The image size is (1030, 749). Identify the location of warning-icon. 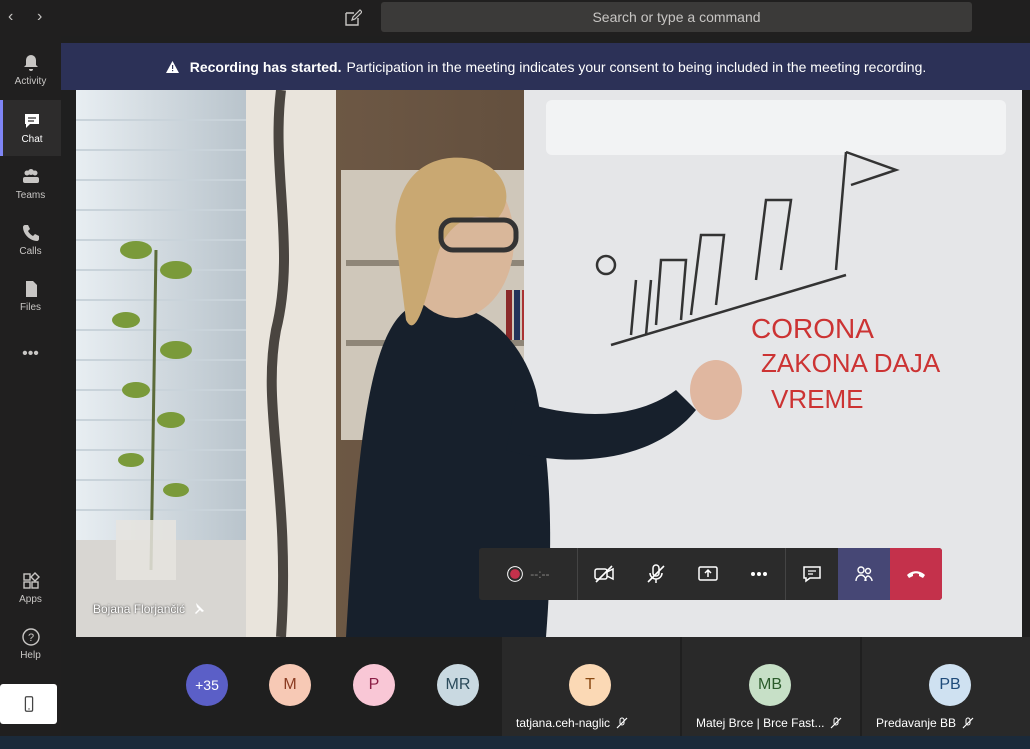
(172, 66).